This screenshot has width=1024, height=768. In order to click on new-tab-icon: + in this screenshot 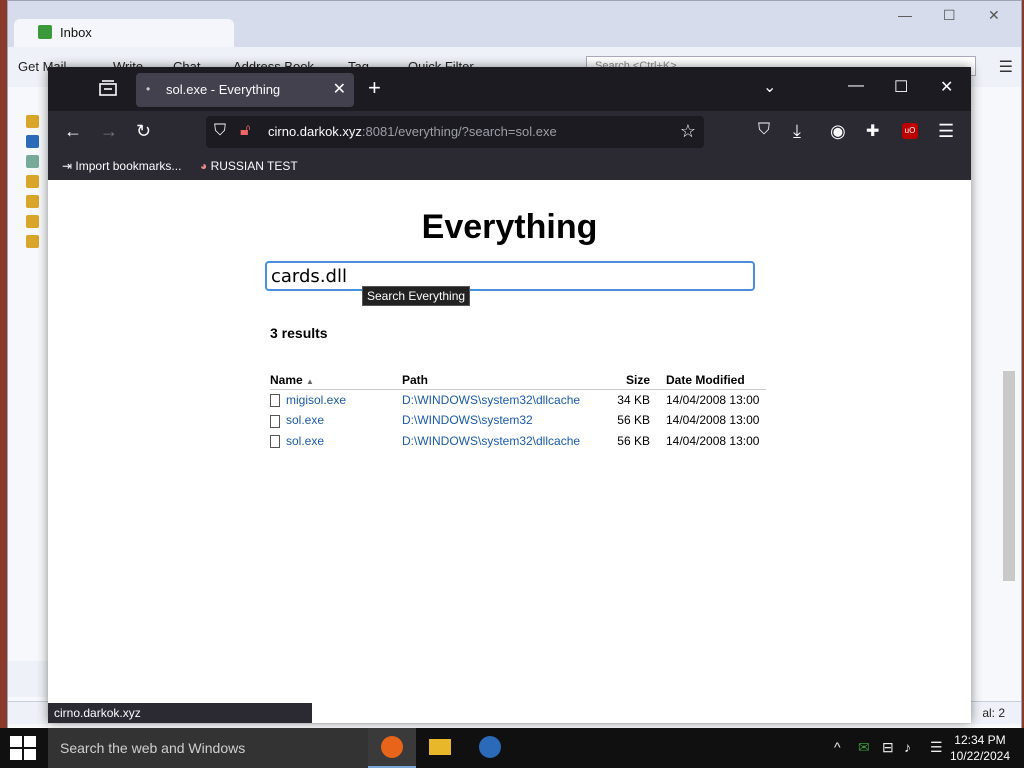, I will do `click(374, 88)`.